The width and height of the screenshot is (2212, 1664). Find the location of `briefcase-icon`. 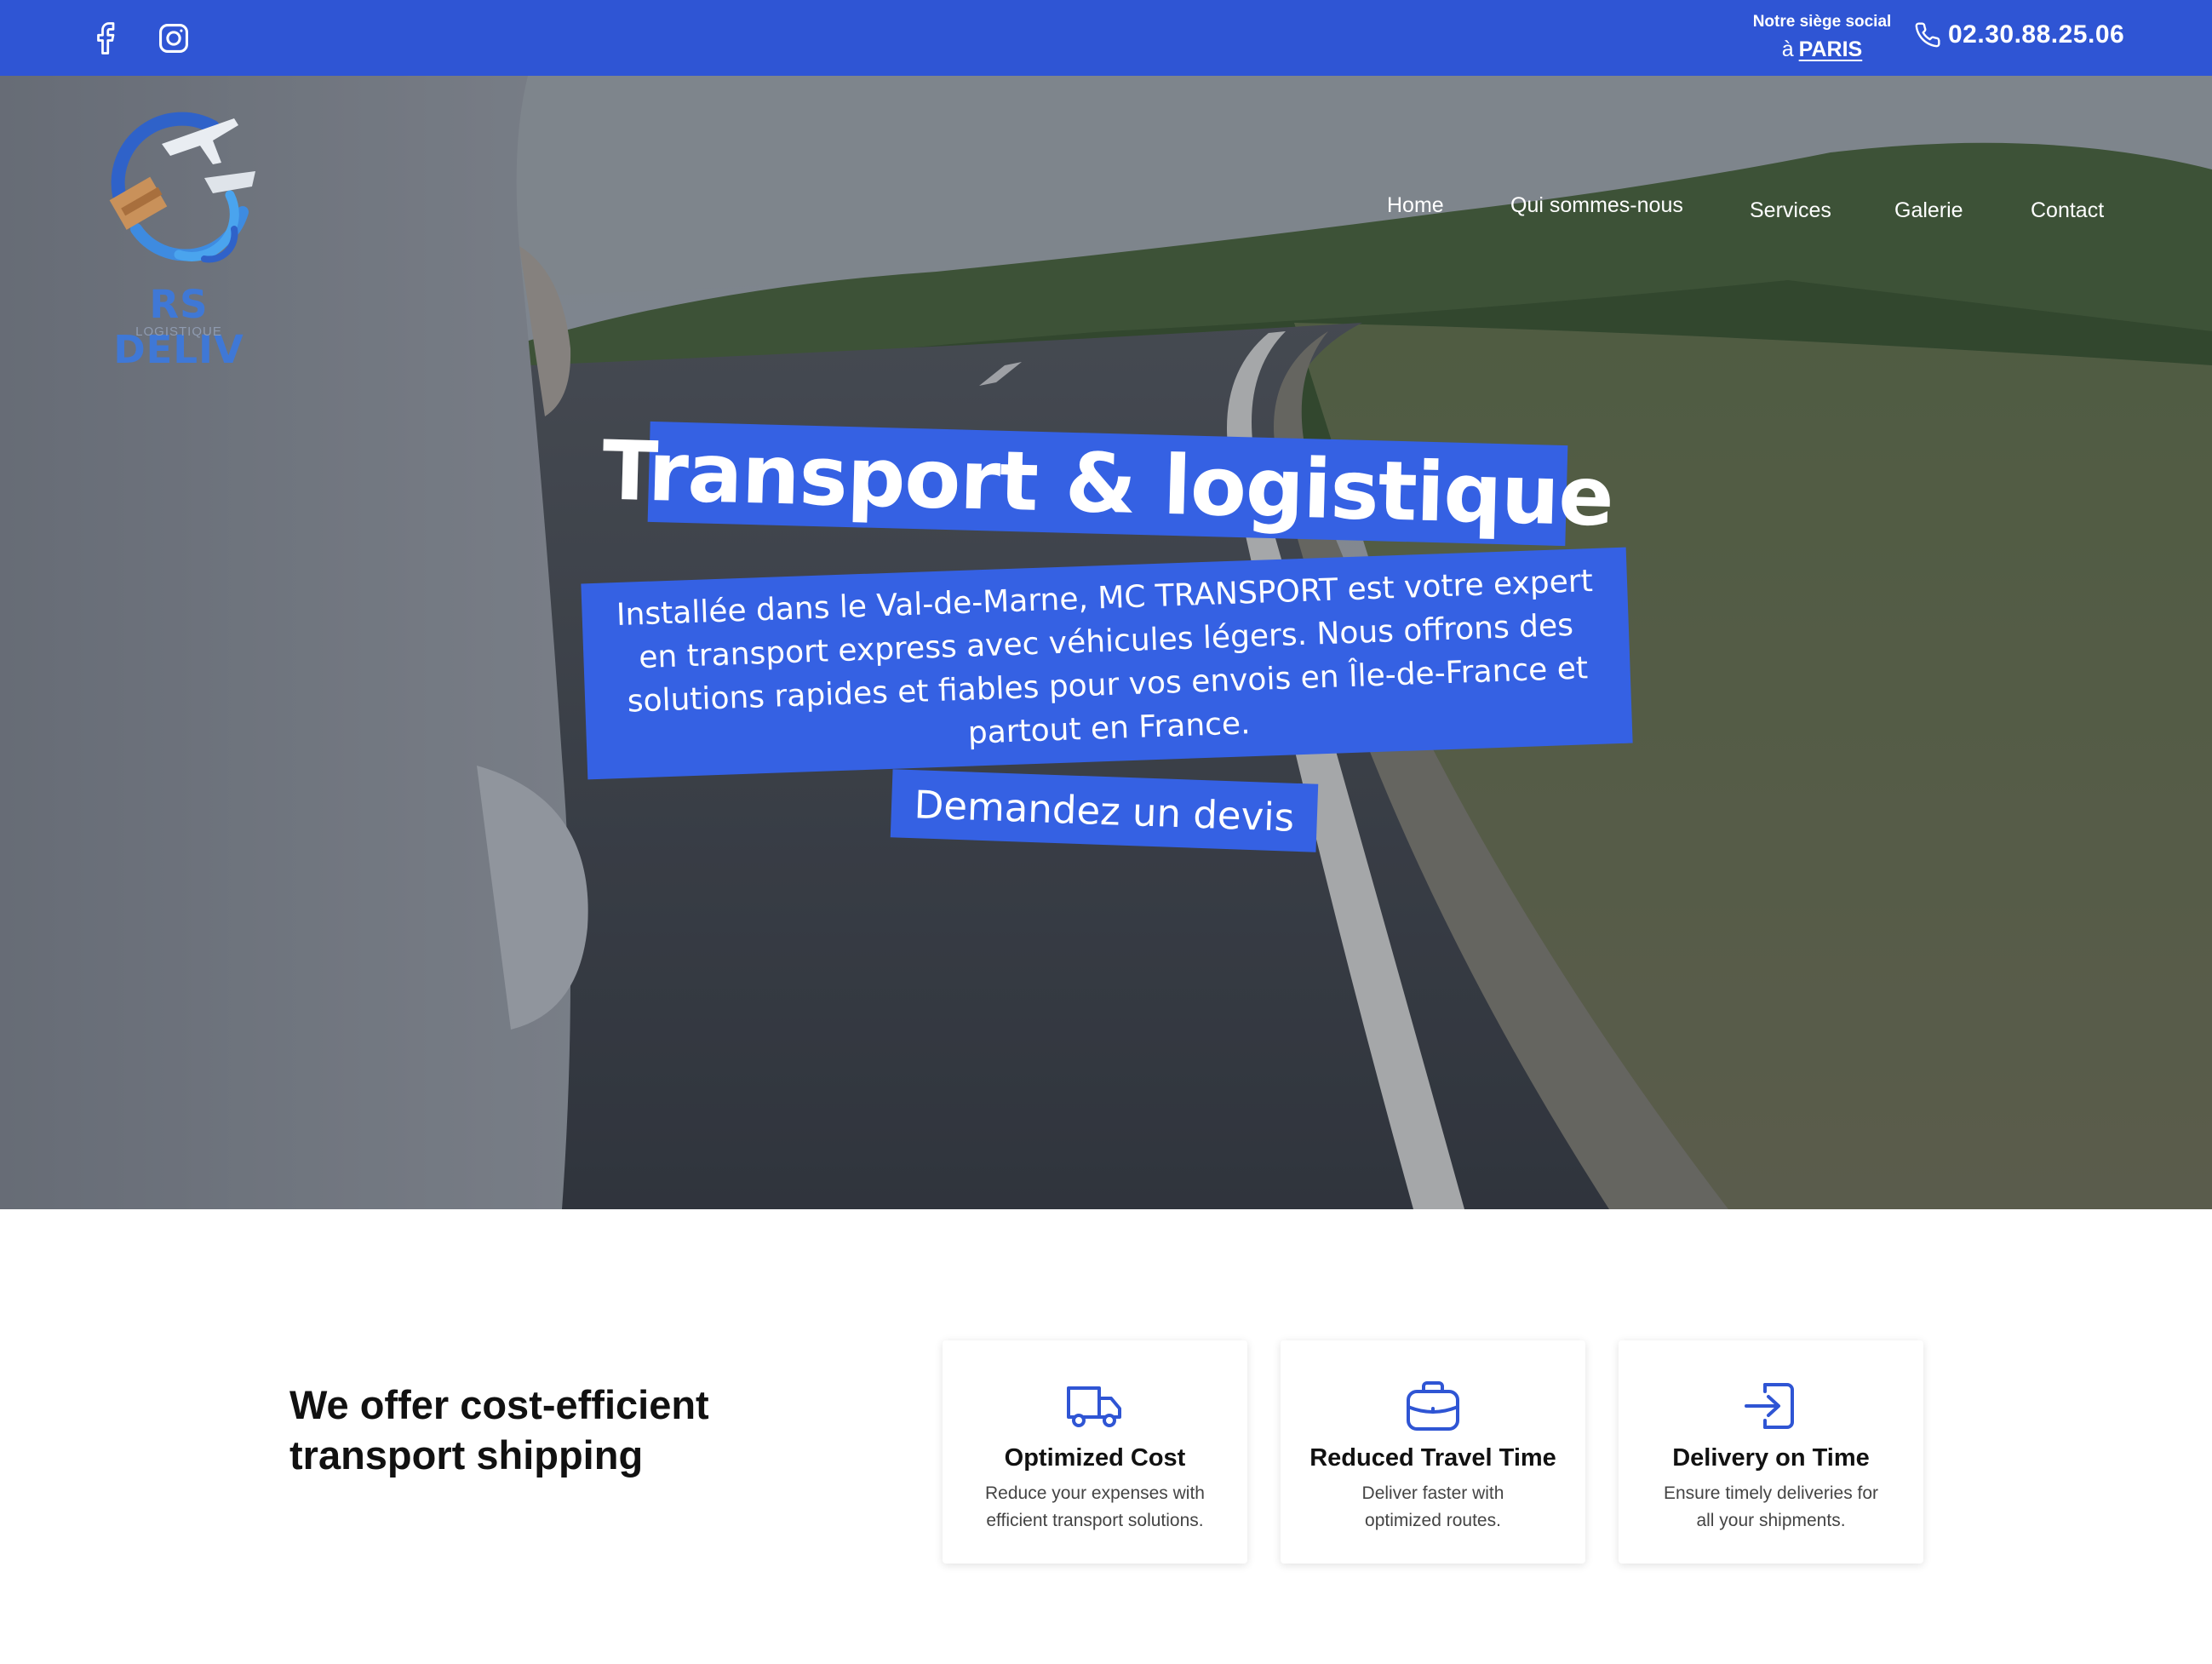

briefcase-icon is located at coordinates (1433, 1406).